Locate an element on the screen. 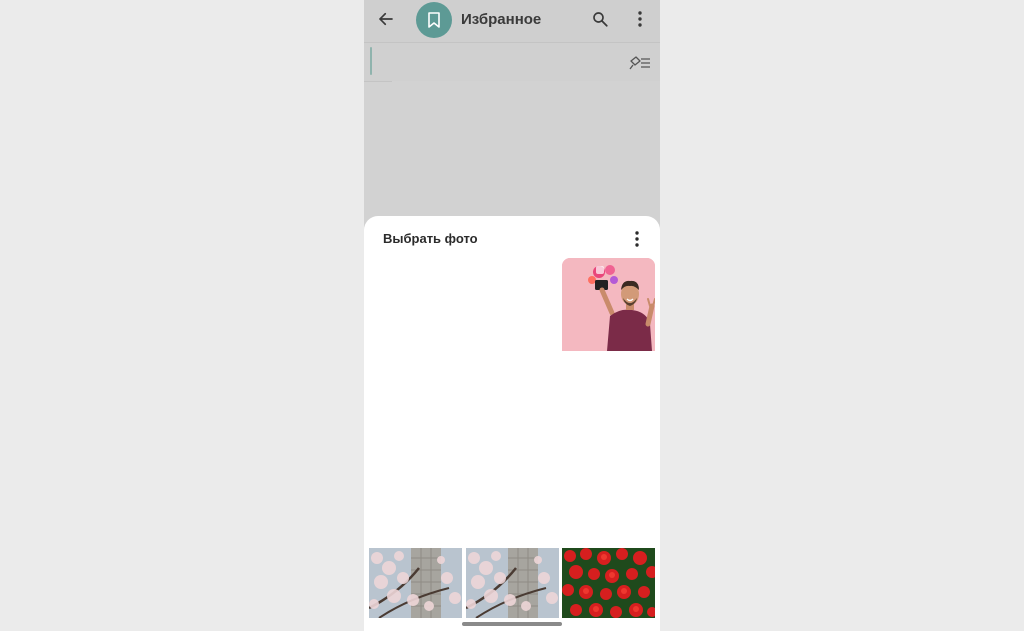 Image resolution: width=1024 pixels, height=631 pixels. avatar is located at coordinates (434, 20).